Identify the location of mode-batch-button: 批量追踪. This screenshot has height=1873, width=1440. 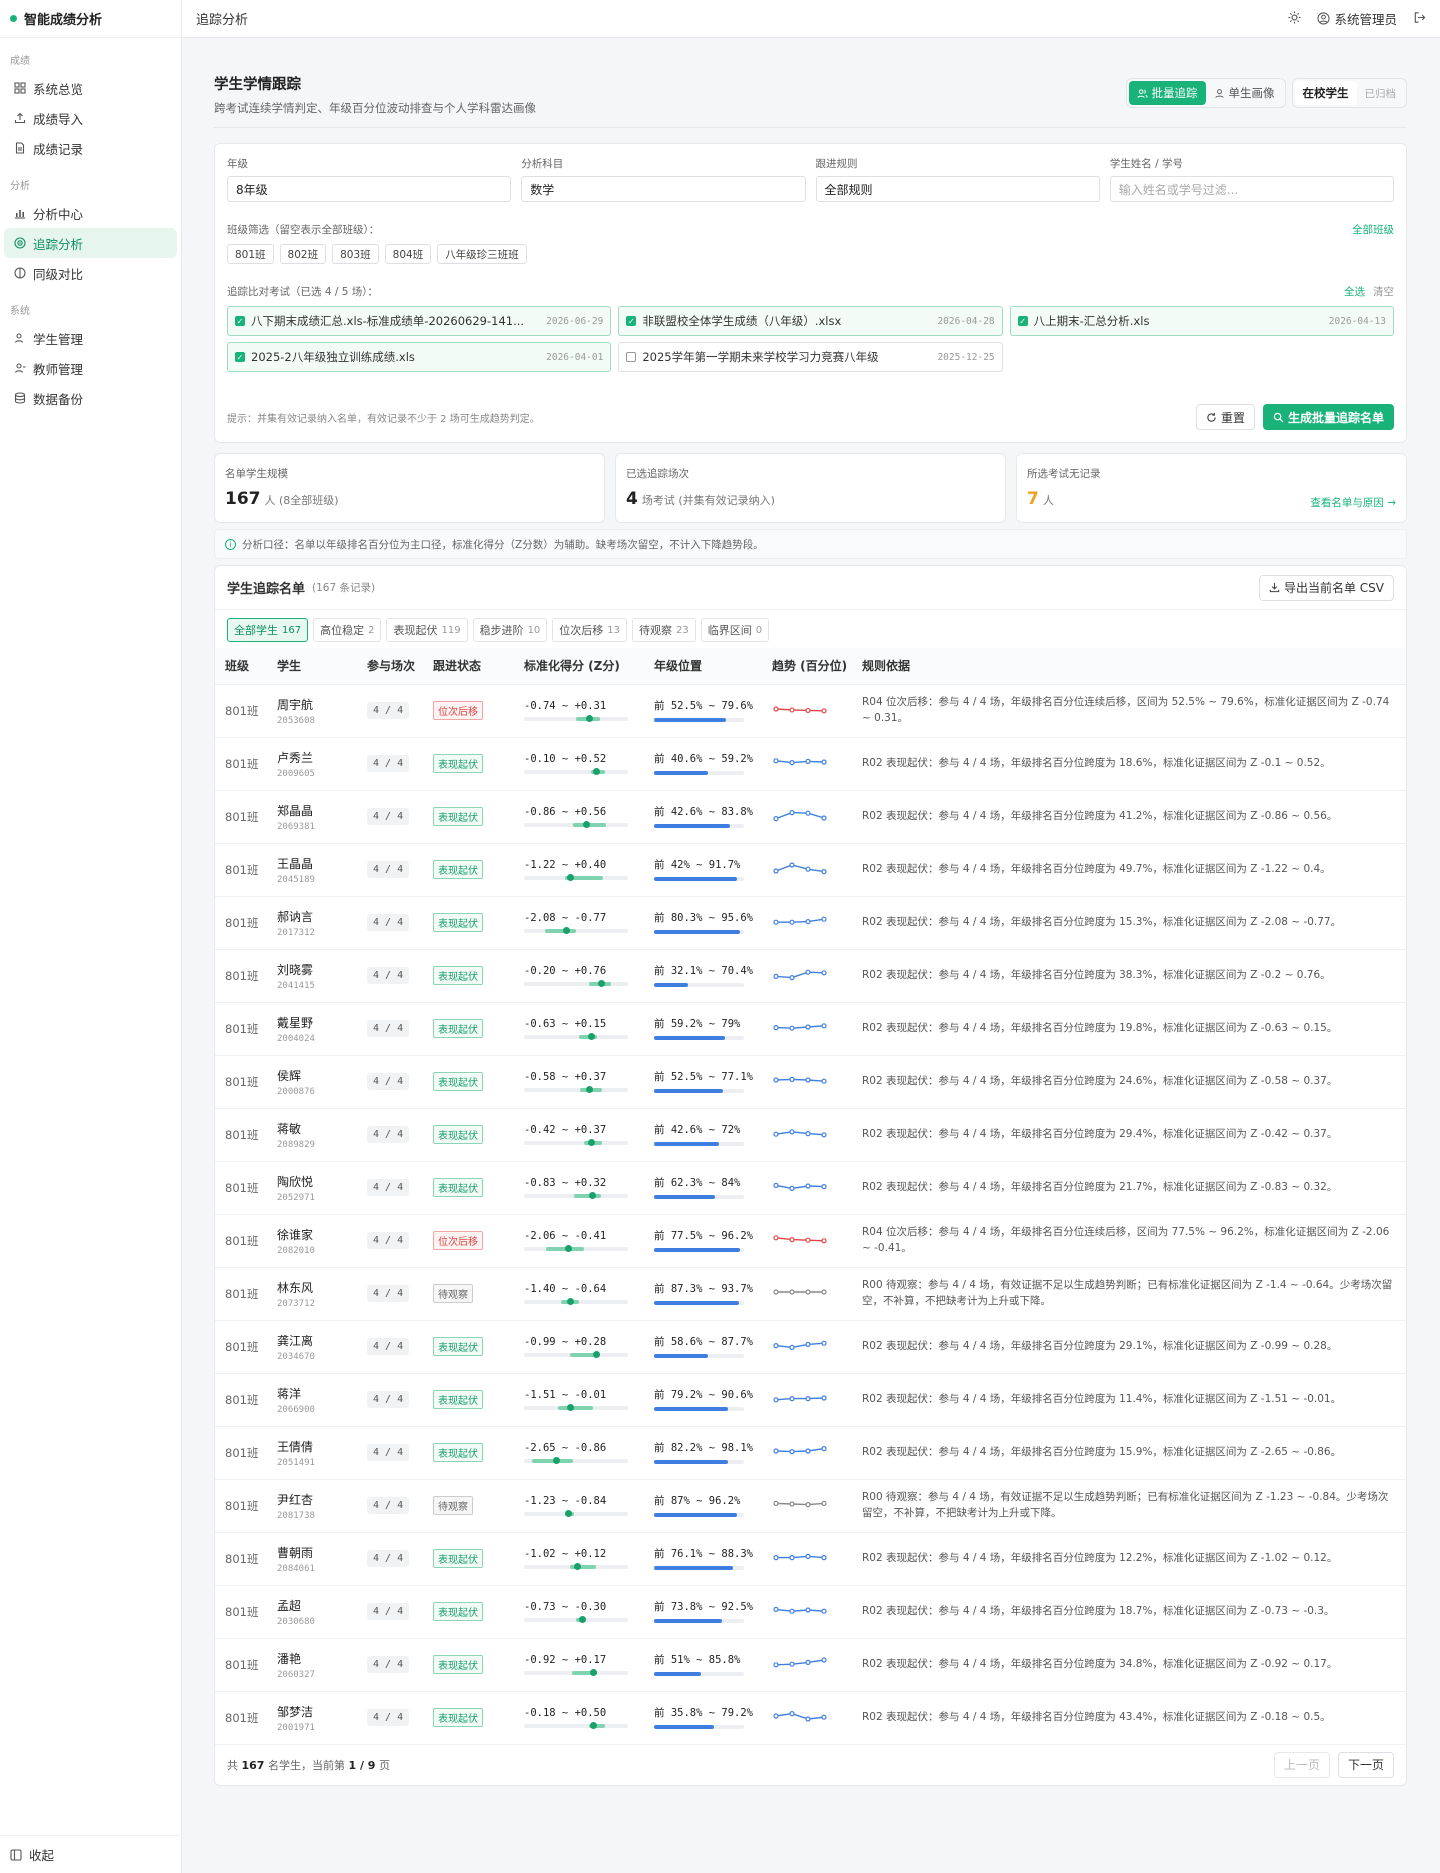
(1167, 93).